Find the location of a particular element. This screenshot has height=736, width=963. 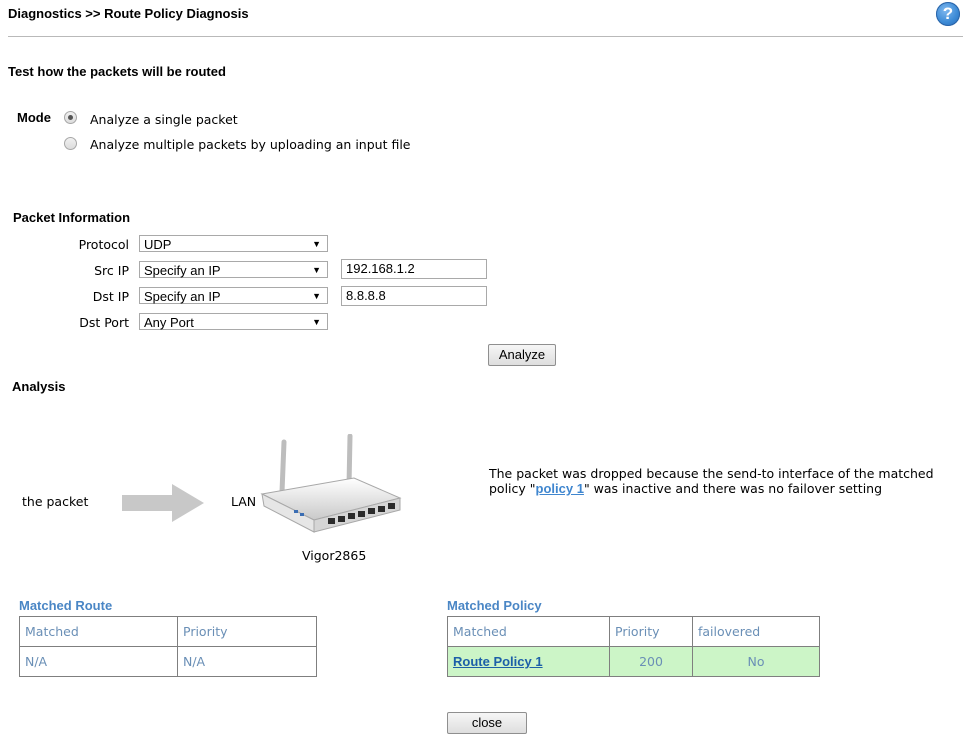

protocol-label: Protocol is located at coordinates (103, 244).